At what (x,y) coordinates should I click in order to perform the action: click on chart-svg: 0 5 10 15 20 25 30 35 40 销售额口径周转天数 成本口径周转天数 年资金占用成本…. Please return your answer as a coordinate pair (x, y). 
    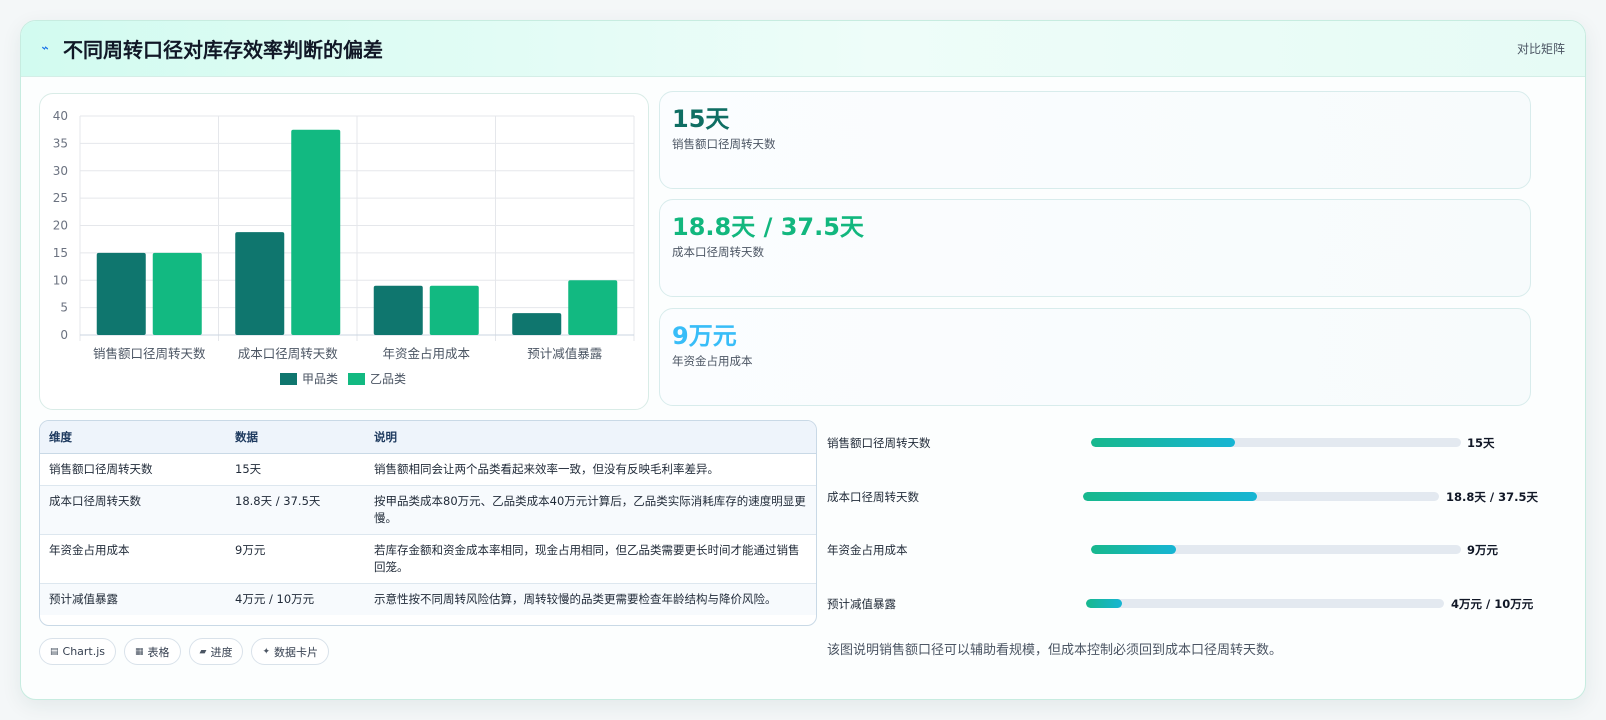
    Looking at the image, I should click on (344, 247).